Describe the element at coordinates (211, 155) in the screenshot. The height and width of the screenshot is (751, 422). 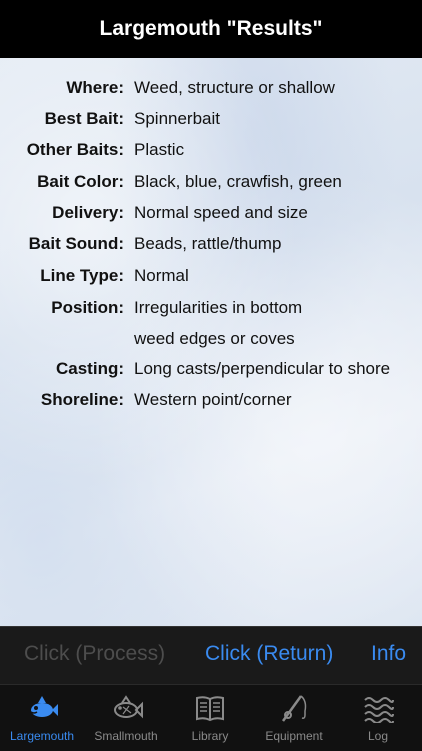
I see `result-row-other-baits: Other Baits: Plastic` at that location.